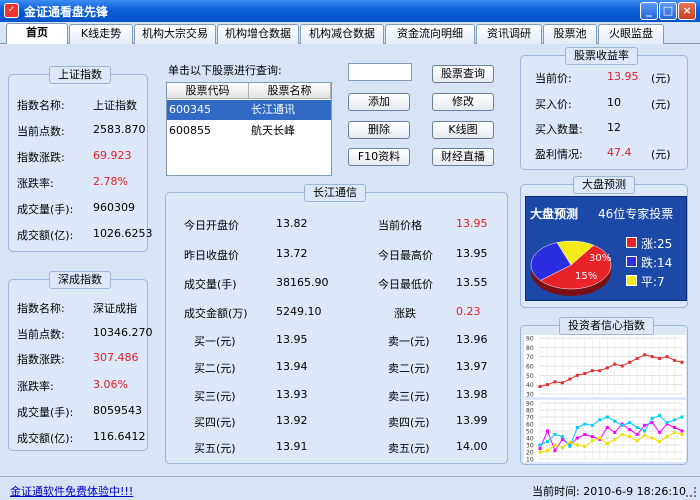 Image resolution: width=700 pixels, height=500 pixels. I want to click on current-time: 当前时间: 2010-6-9 18:26:10, so click(609, 491).